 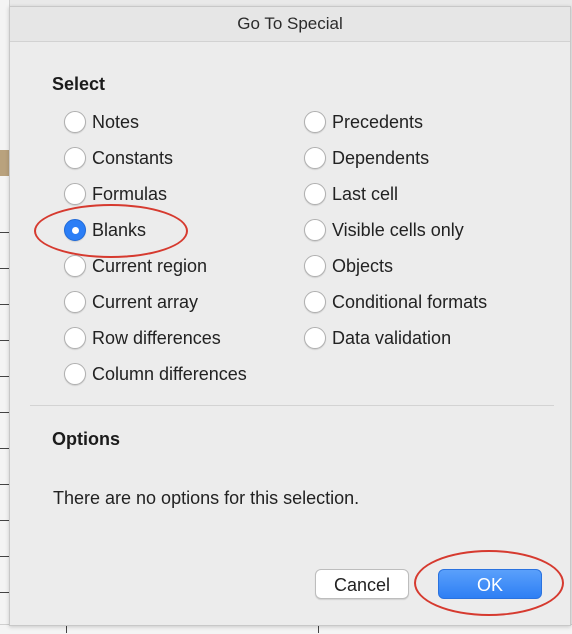 I want to click on options-section-label: Options, so click(x=86, y=439).